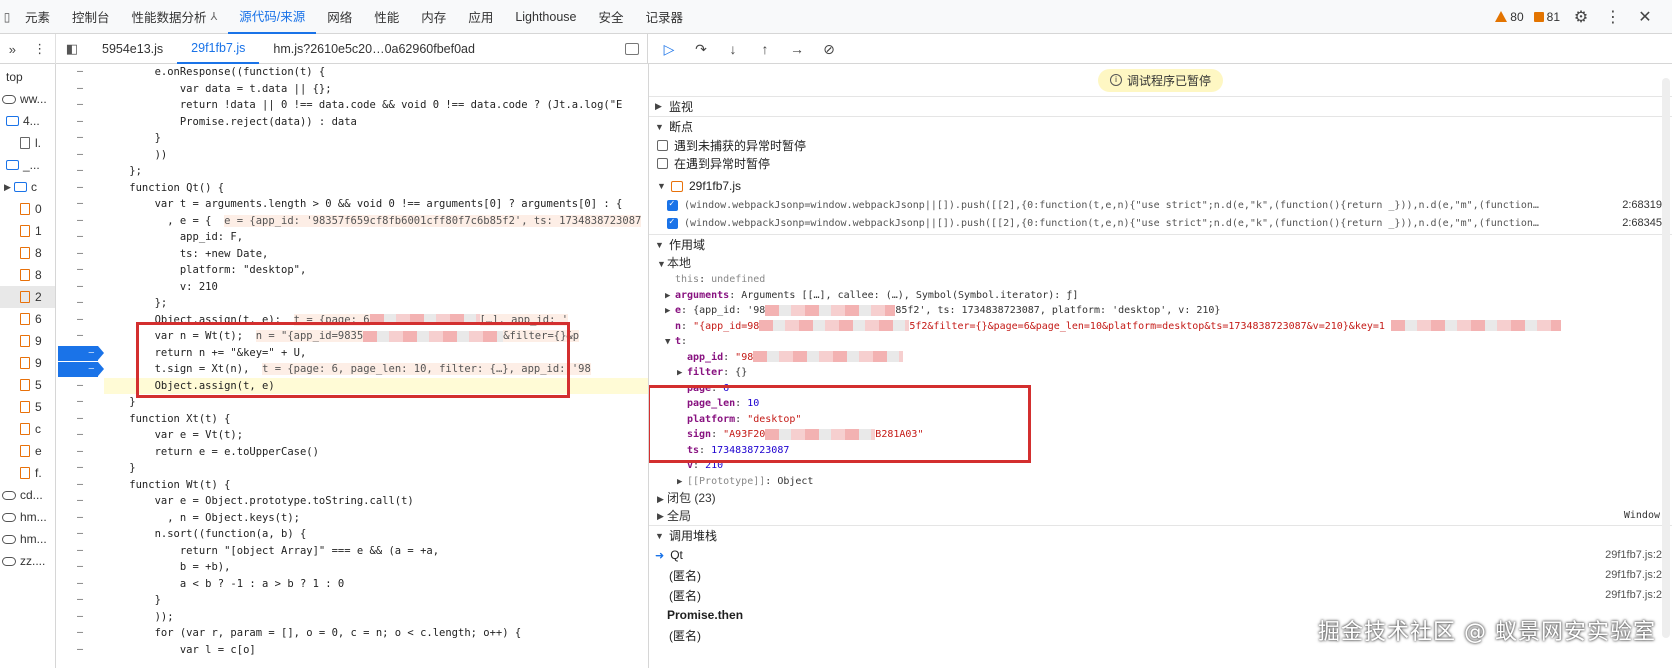  Describe the element at coordinates (701, 49) in the screenshot. I see `step-over-icon: ↷` at that location.